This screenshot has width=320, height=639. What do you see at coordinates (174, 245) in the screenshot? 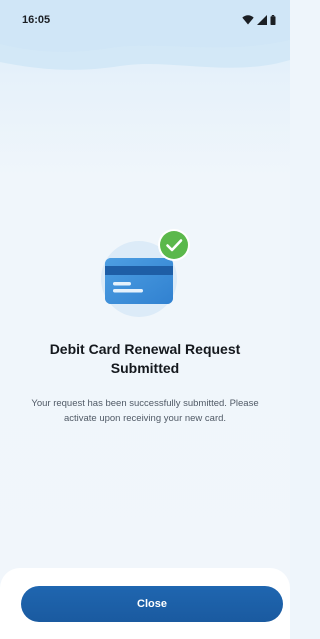
I see `check-icon` at bounding box center [174, 245].